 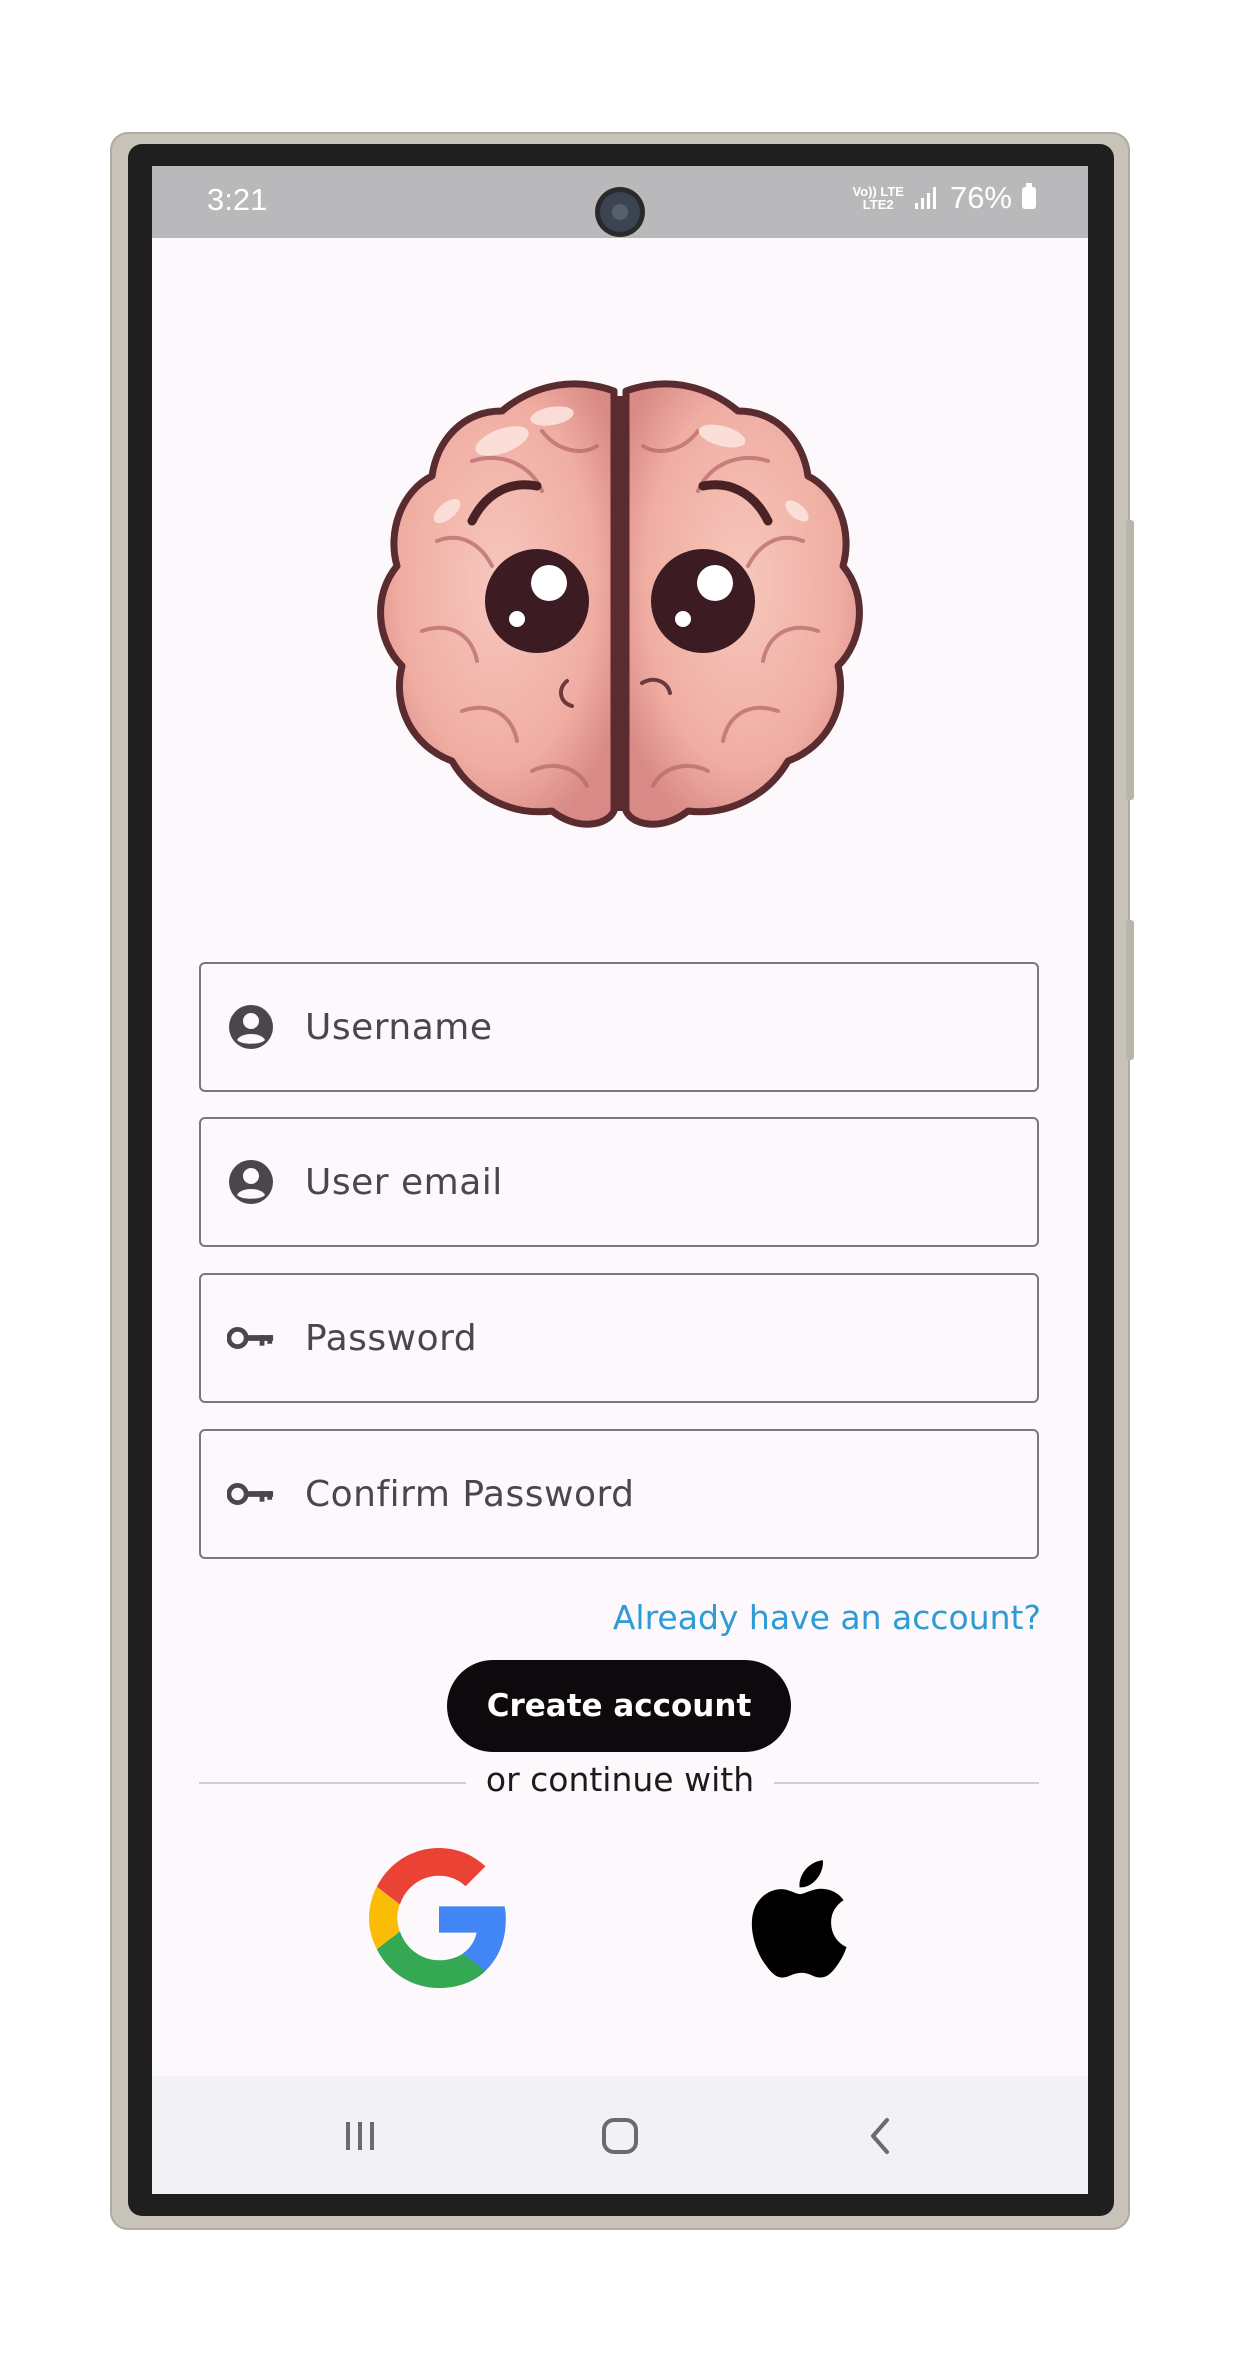 What do you see at coordinates (470, 1494) in the screenshot?
I see `confirm-password-placeholder: Confirm Password` at bounding box center [470, 1494].